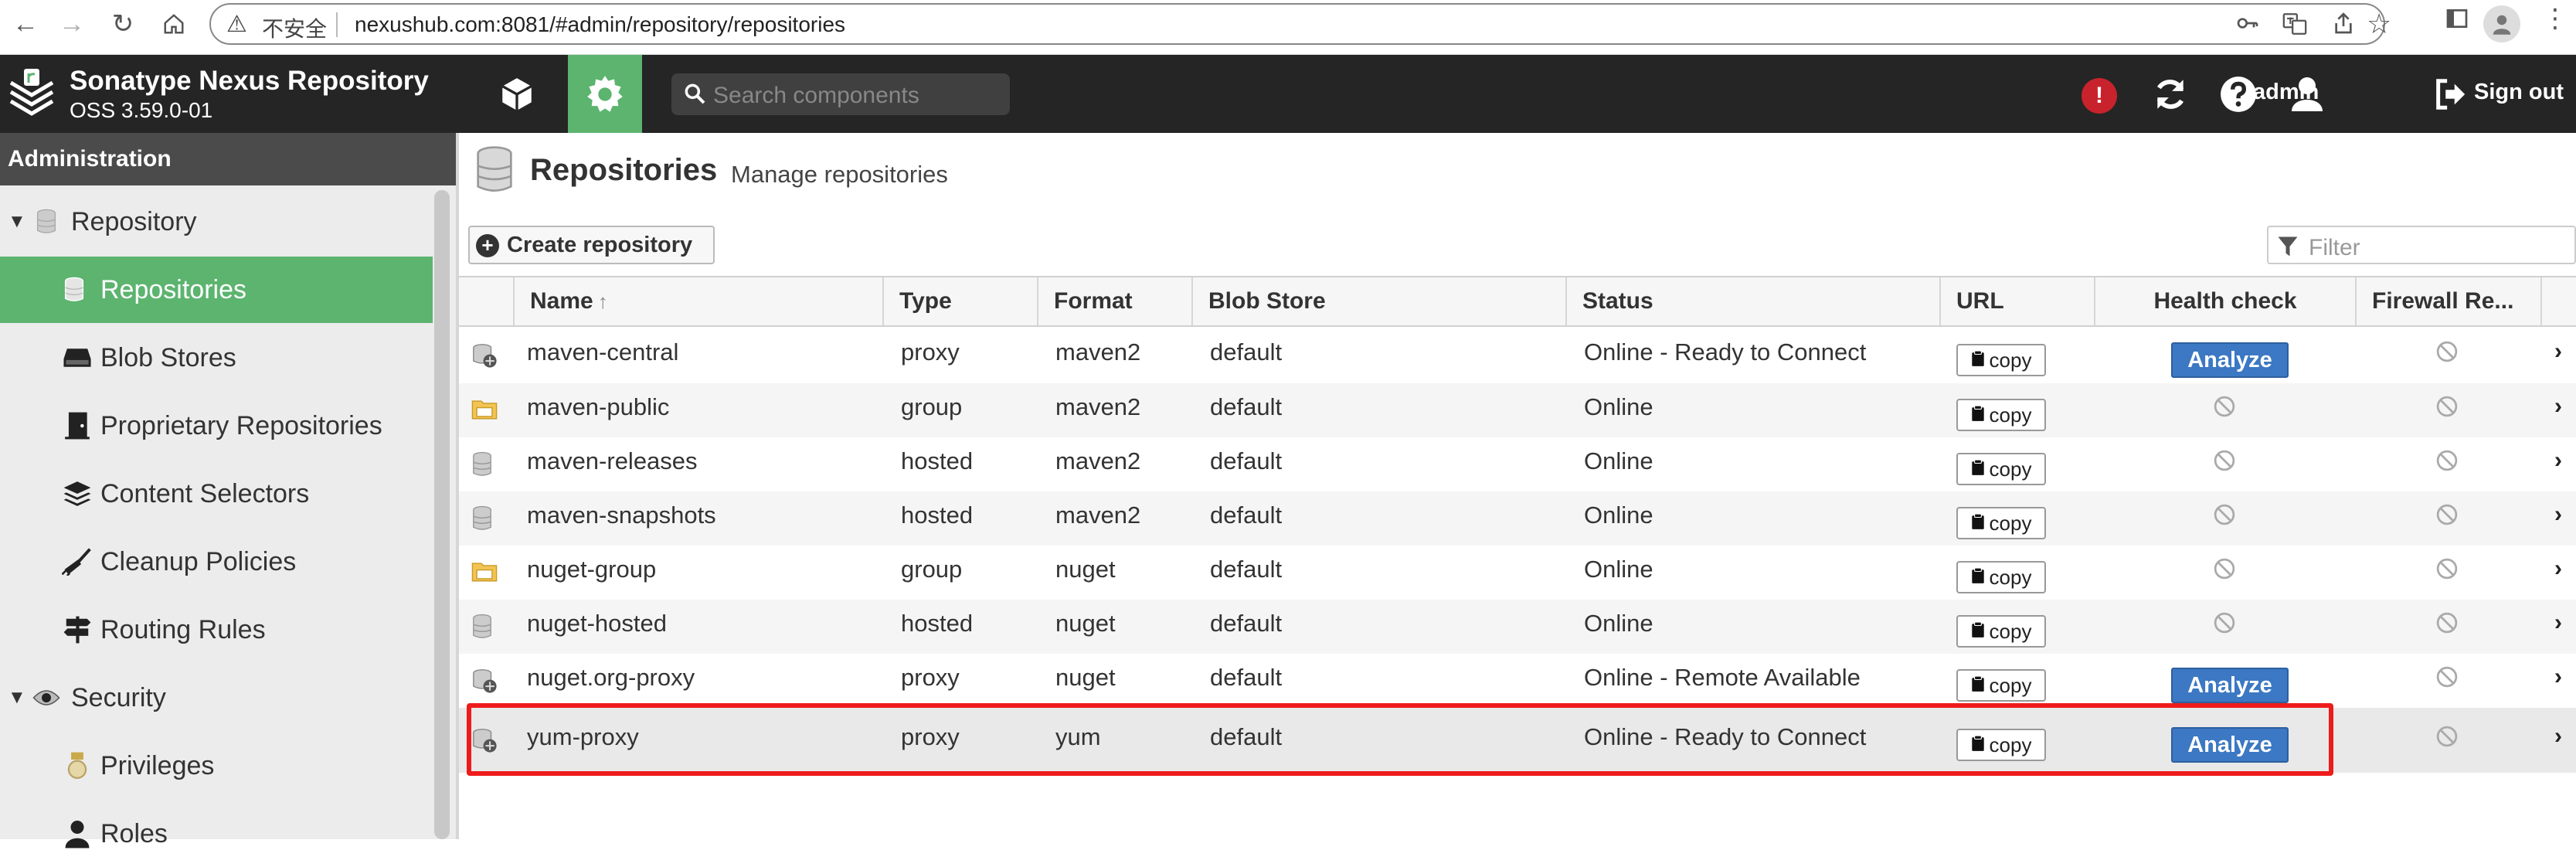  What do you see at coordinates (198, 561) in the screenshot?
I see `sidebar-item-label: Cleanup Policies` at bounding box center [198, 561].